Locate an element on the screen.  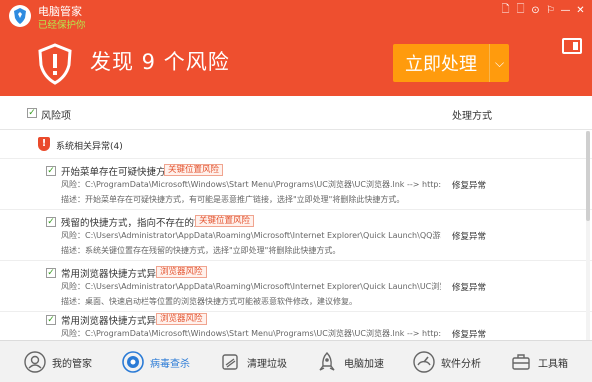
nav-software: 软件分析 is located at coordinates (447, 361).